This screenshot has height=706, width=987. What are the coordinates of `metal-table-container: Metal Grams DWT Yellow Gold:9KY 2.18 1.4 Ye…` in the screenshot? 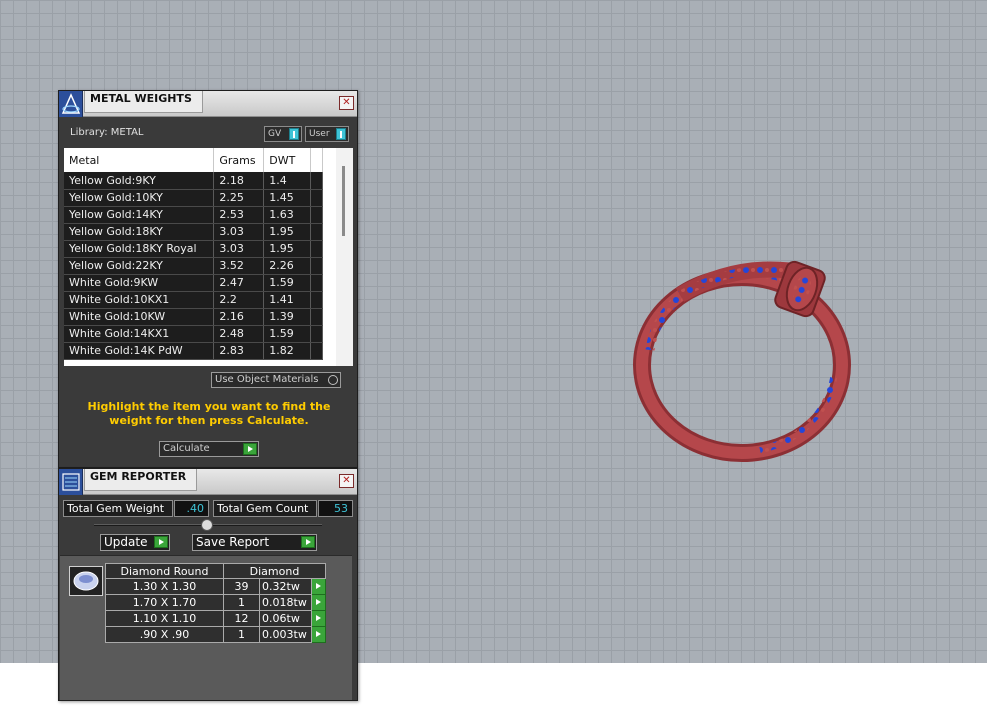 It's located at (208, 257).